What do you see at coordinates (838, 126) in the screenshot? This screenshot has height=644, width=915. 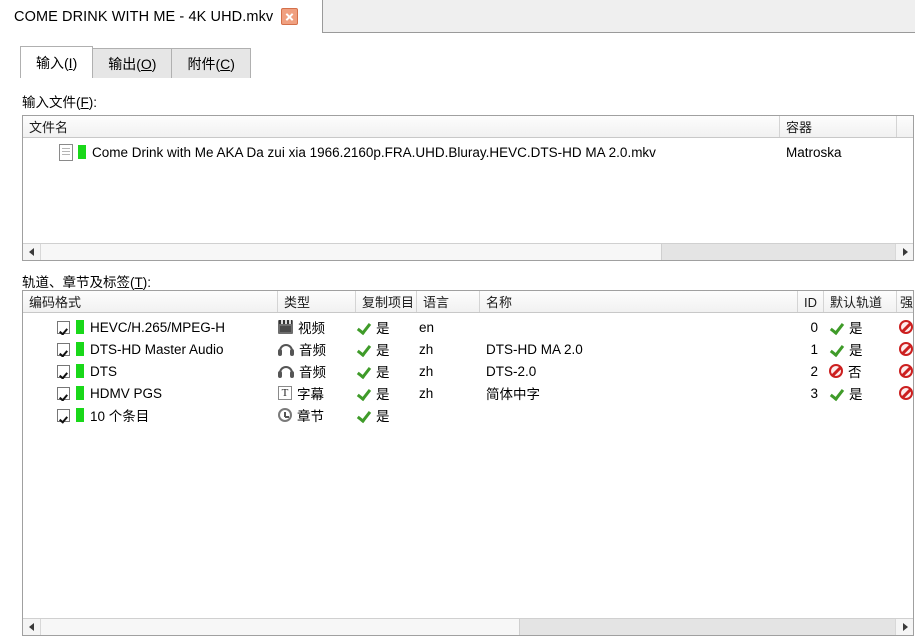 I see `column-header-container: 容器` at bounding box center [838, 126].